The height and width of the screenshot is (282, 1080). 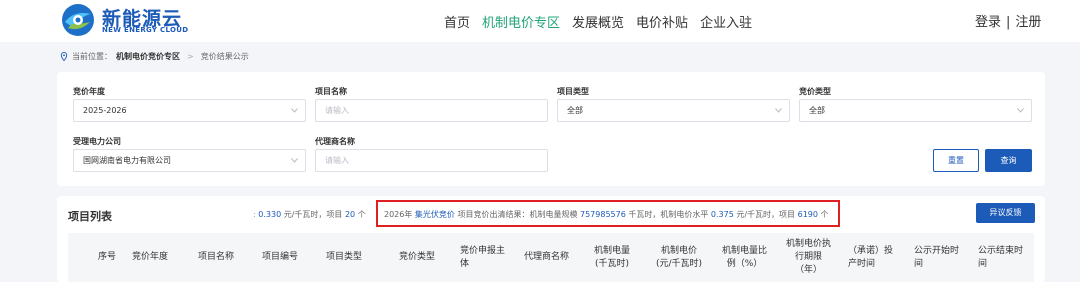 What do you see at coordinates (105, 110) in the screenshot?
I see `year-select-value: 2025-2026` at bounding box center [105, 110].